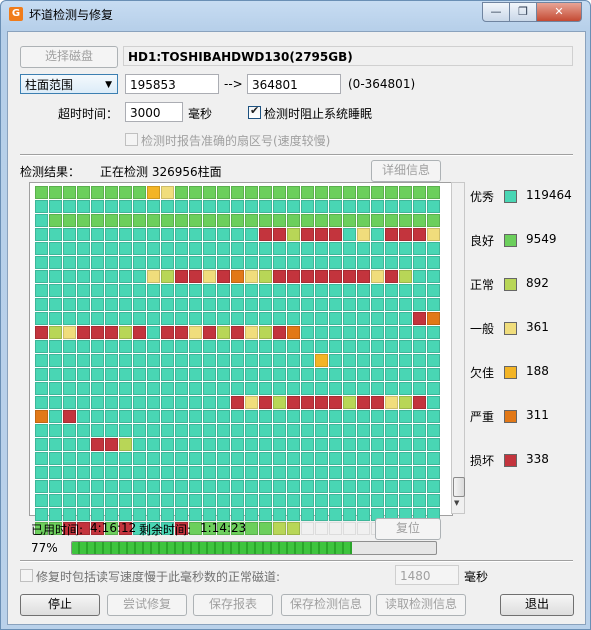 Image resolution: width=591 pixels, height=630 pixels. I want to click on save-detect-info-button: 保存检测信息, so click(326, 605).